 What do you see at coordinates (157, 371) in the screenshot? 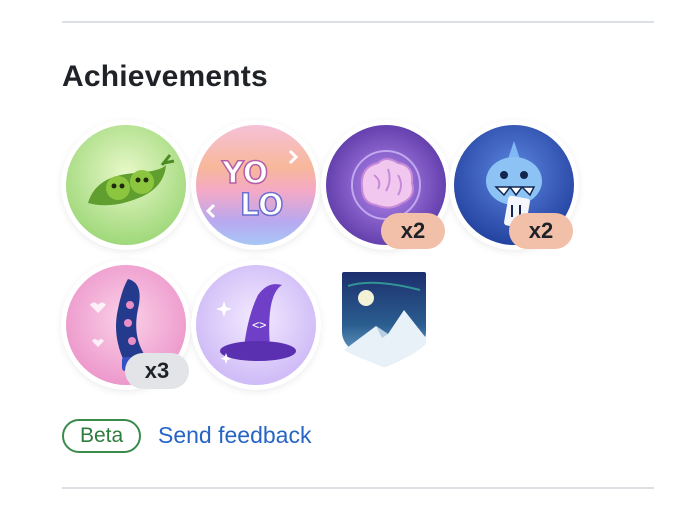
I see `badge-count: x3` at bounding box center [157, 371].